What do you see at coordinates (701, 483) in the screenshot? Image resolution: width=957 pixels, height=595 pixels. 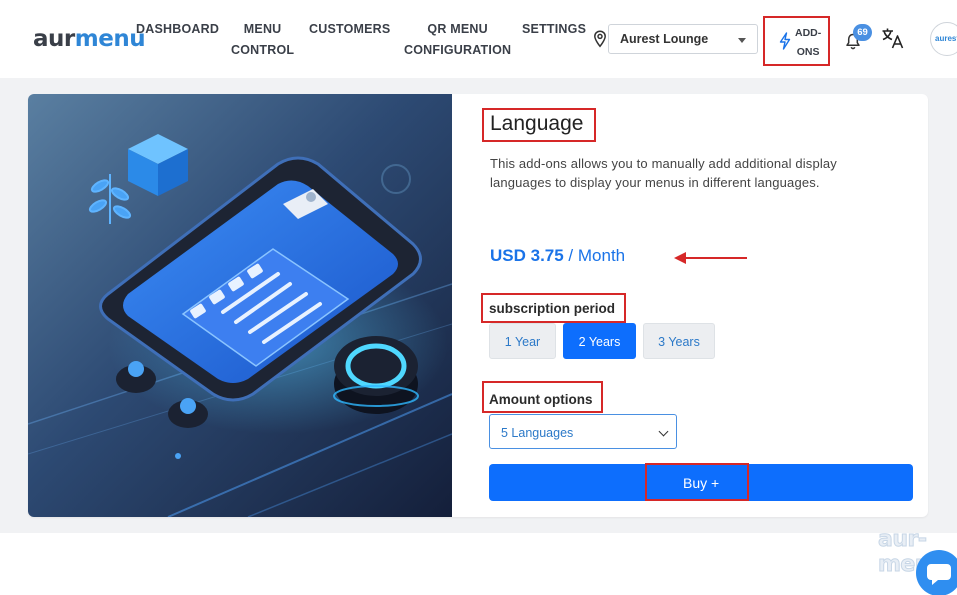 I see `buy-button-label: Buy +` at bounding box center [701, 483].